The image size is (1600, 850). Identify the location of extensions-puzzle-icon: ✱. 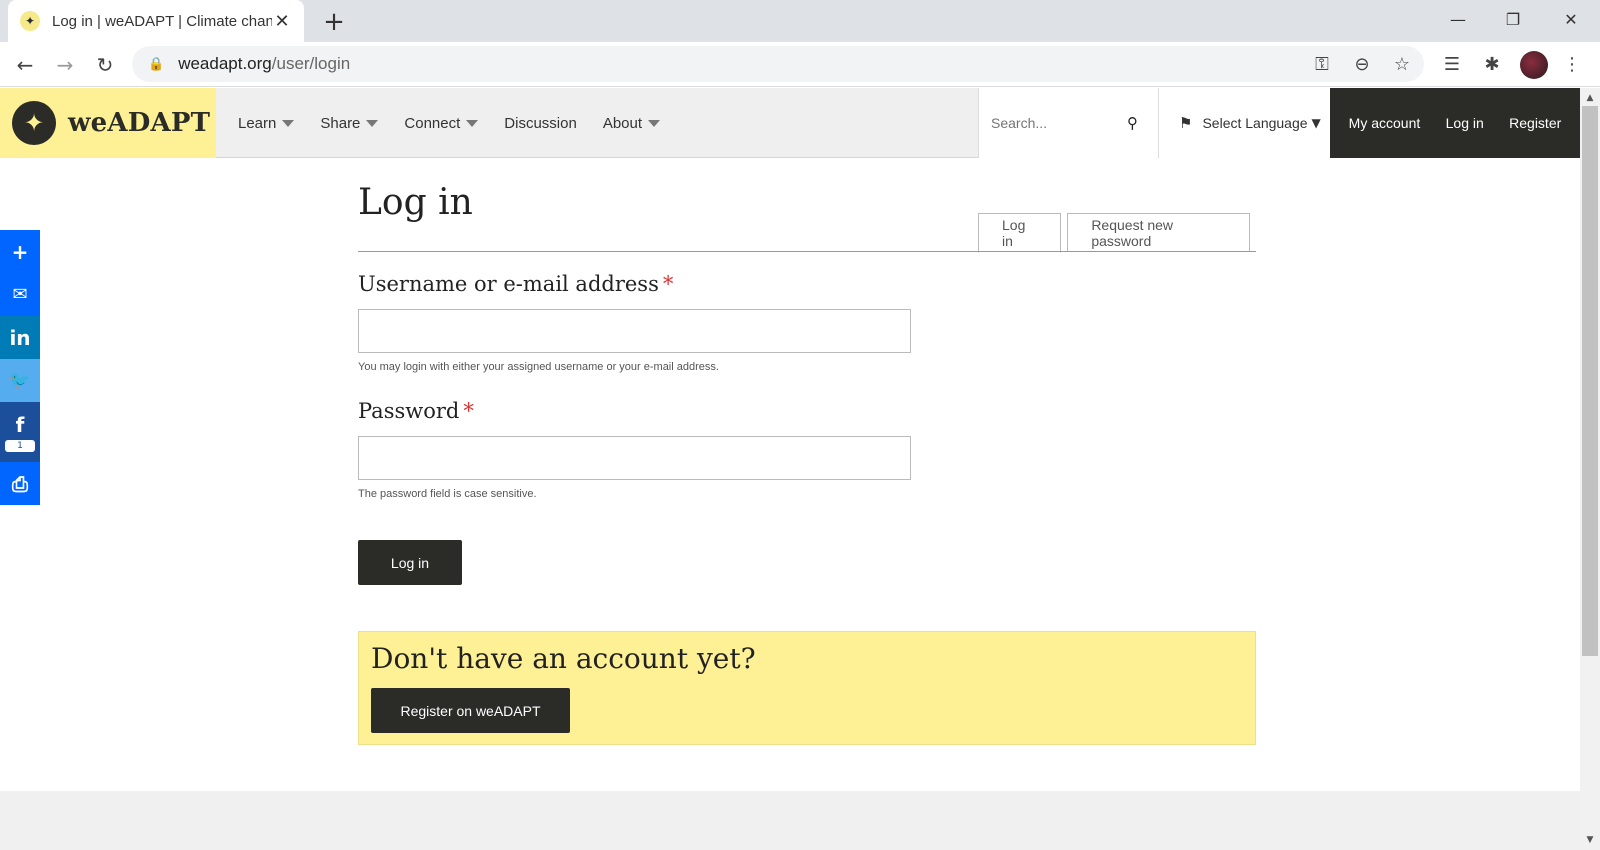
(1492, 64).